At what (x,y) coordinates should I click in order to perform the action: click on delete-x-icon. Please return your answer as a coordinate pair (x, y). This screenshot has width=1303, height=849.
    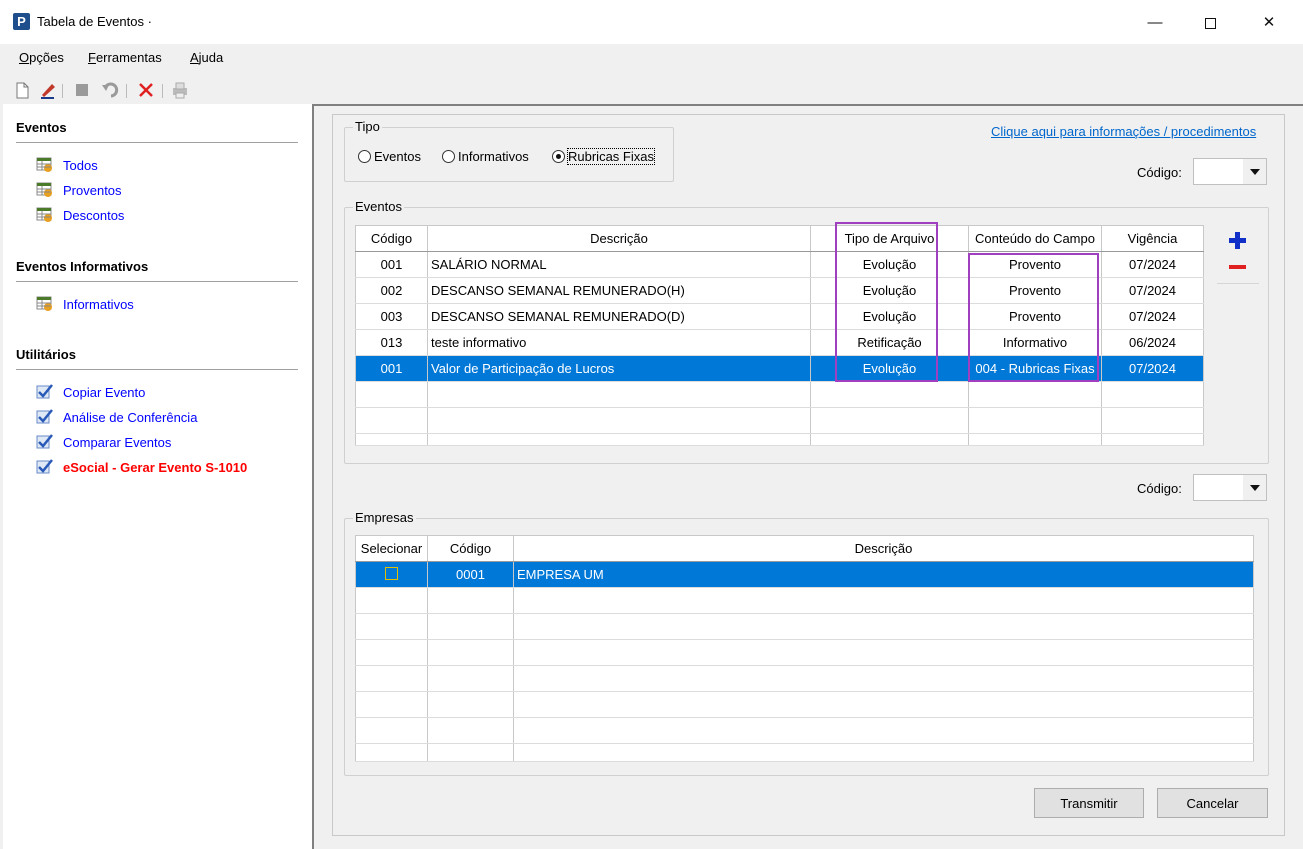
    Looking at the image, I should click on (146, 90).